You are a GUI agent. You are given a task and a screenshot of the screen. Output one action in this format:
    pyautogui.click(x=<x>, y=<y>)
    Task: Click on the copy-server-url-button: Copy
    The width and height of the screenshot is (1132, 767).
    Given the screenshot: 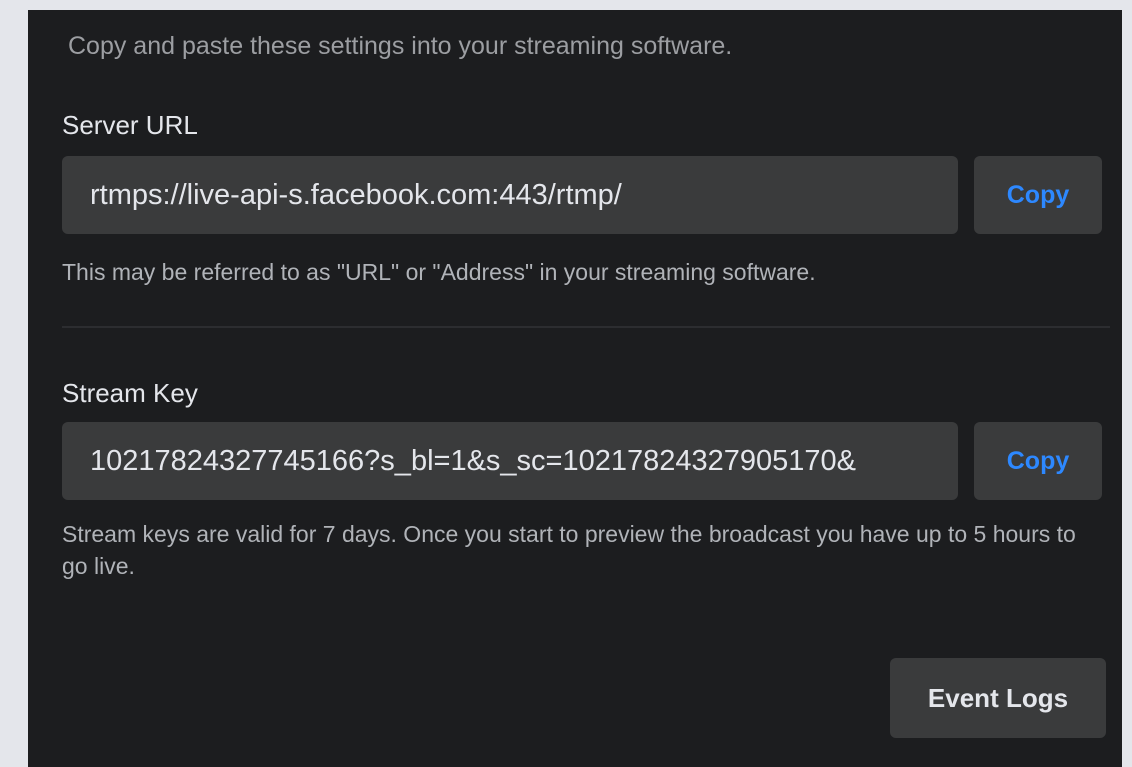 What is the action you would take?
    pyautogui.click(x=1038, y=195)
    